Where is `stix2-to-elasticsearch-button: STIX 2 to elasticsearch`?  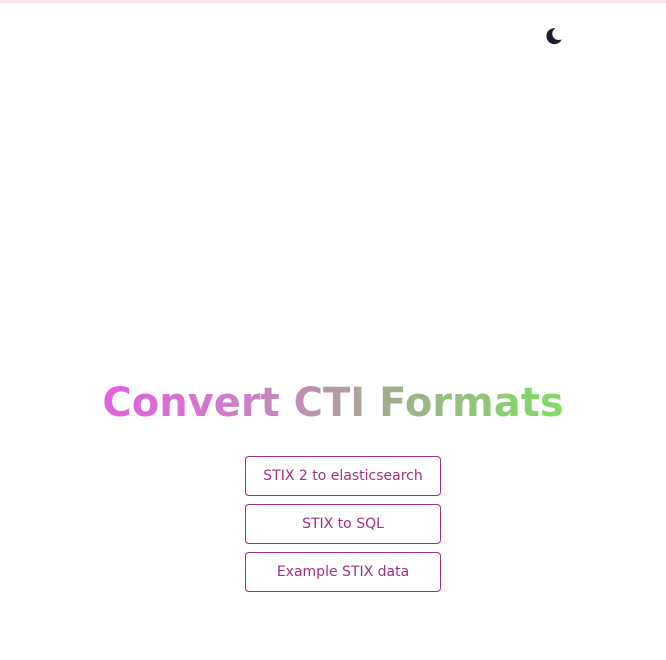 stix2-to-elasticsearch-button: STIX 2 to elasticsearch is located at coordinates (343, 476).